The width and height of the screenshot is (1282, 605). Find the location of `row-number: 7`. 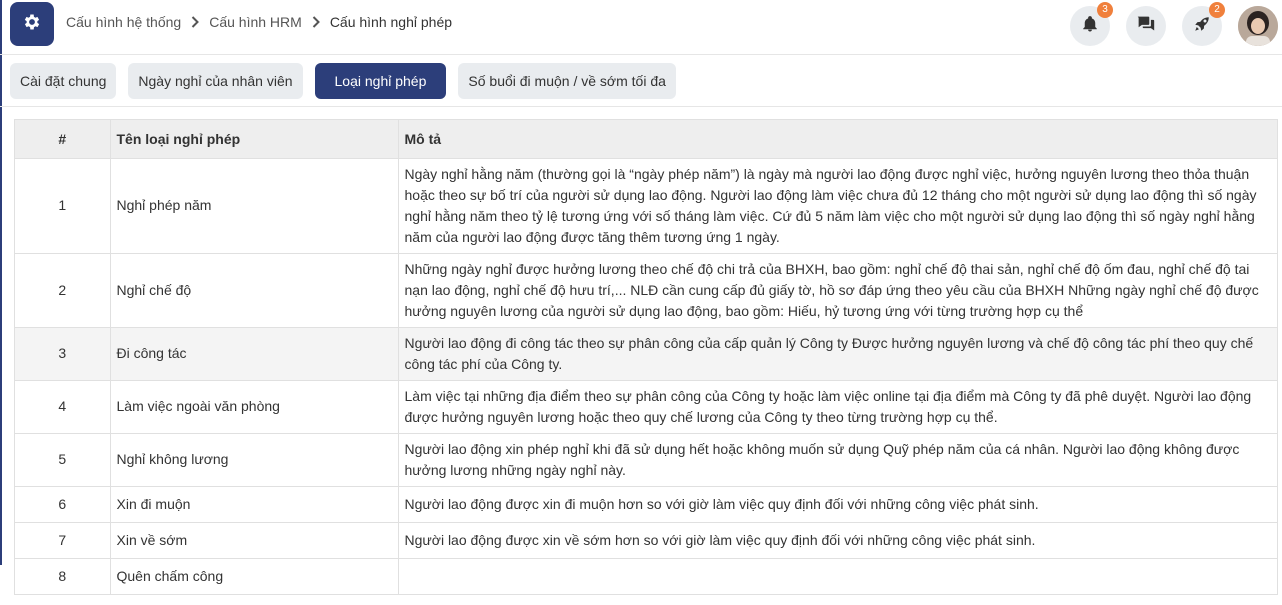

row-number: 7 is located at coordinates (63, 539).